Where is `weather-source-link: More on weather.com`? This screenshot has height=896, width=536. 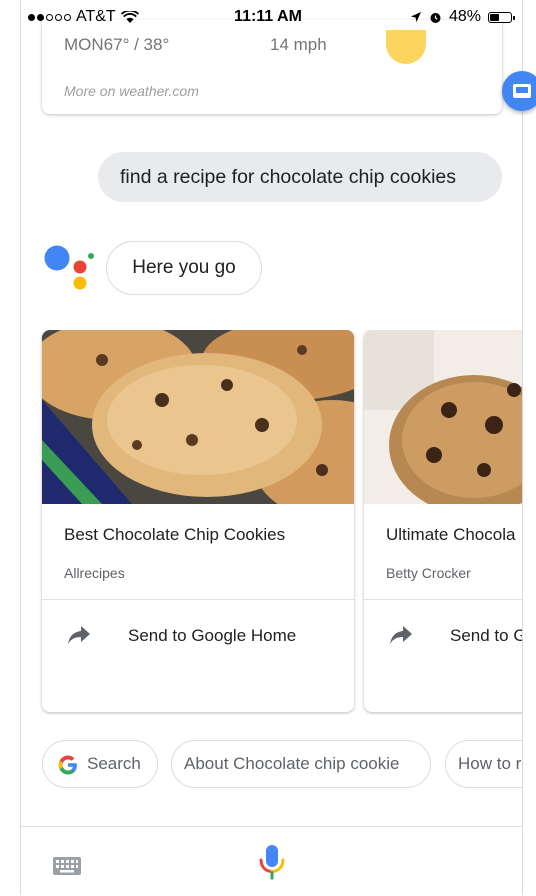 weather-source-link: More on weather.com is located at coordinates (131, 91).